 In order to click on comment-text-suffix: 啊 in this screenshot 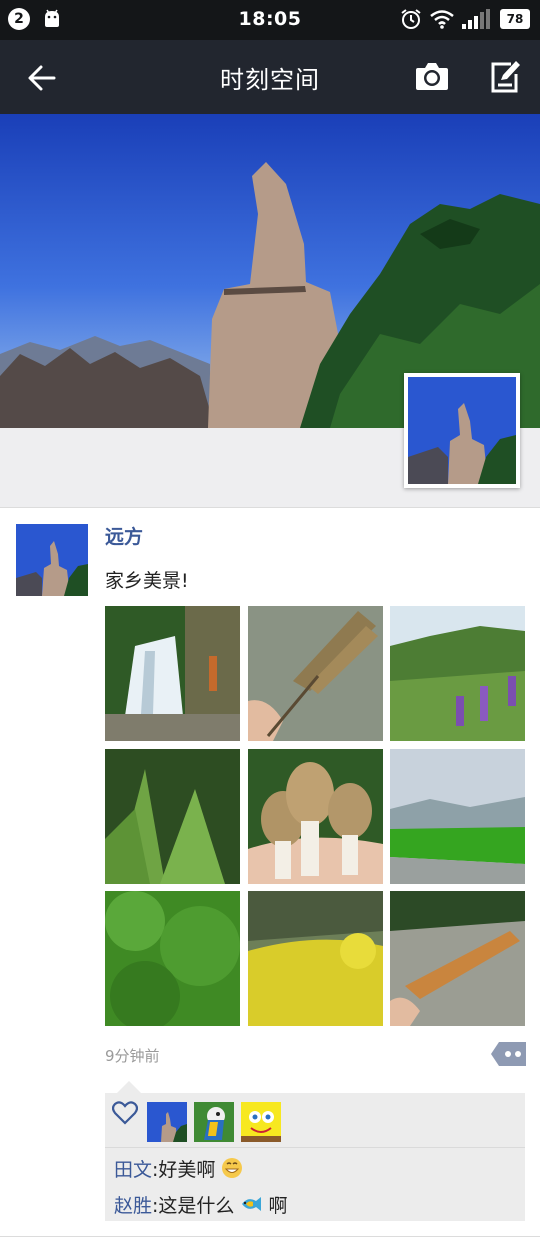, I will do `click(278, 1206)`.